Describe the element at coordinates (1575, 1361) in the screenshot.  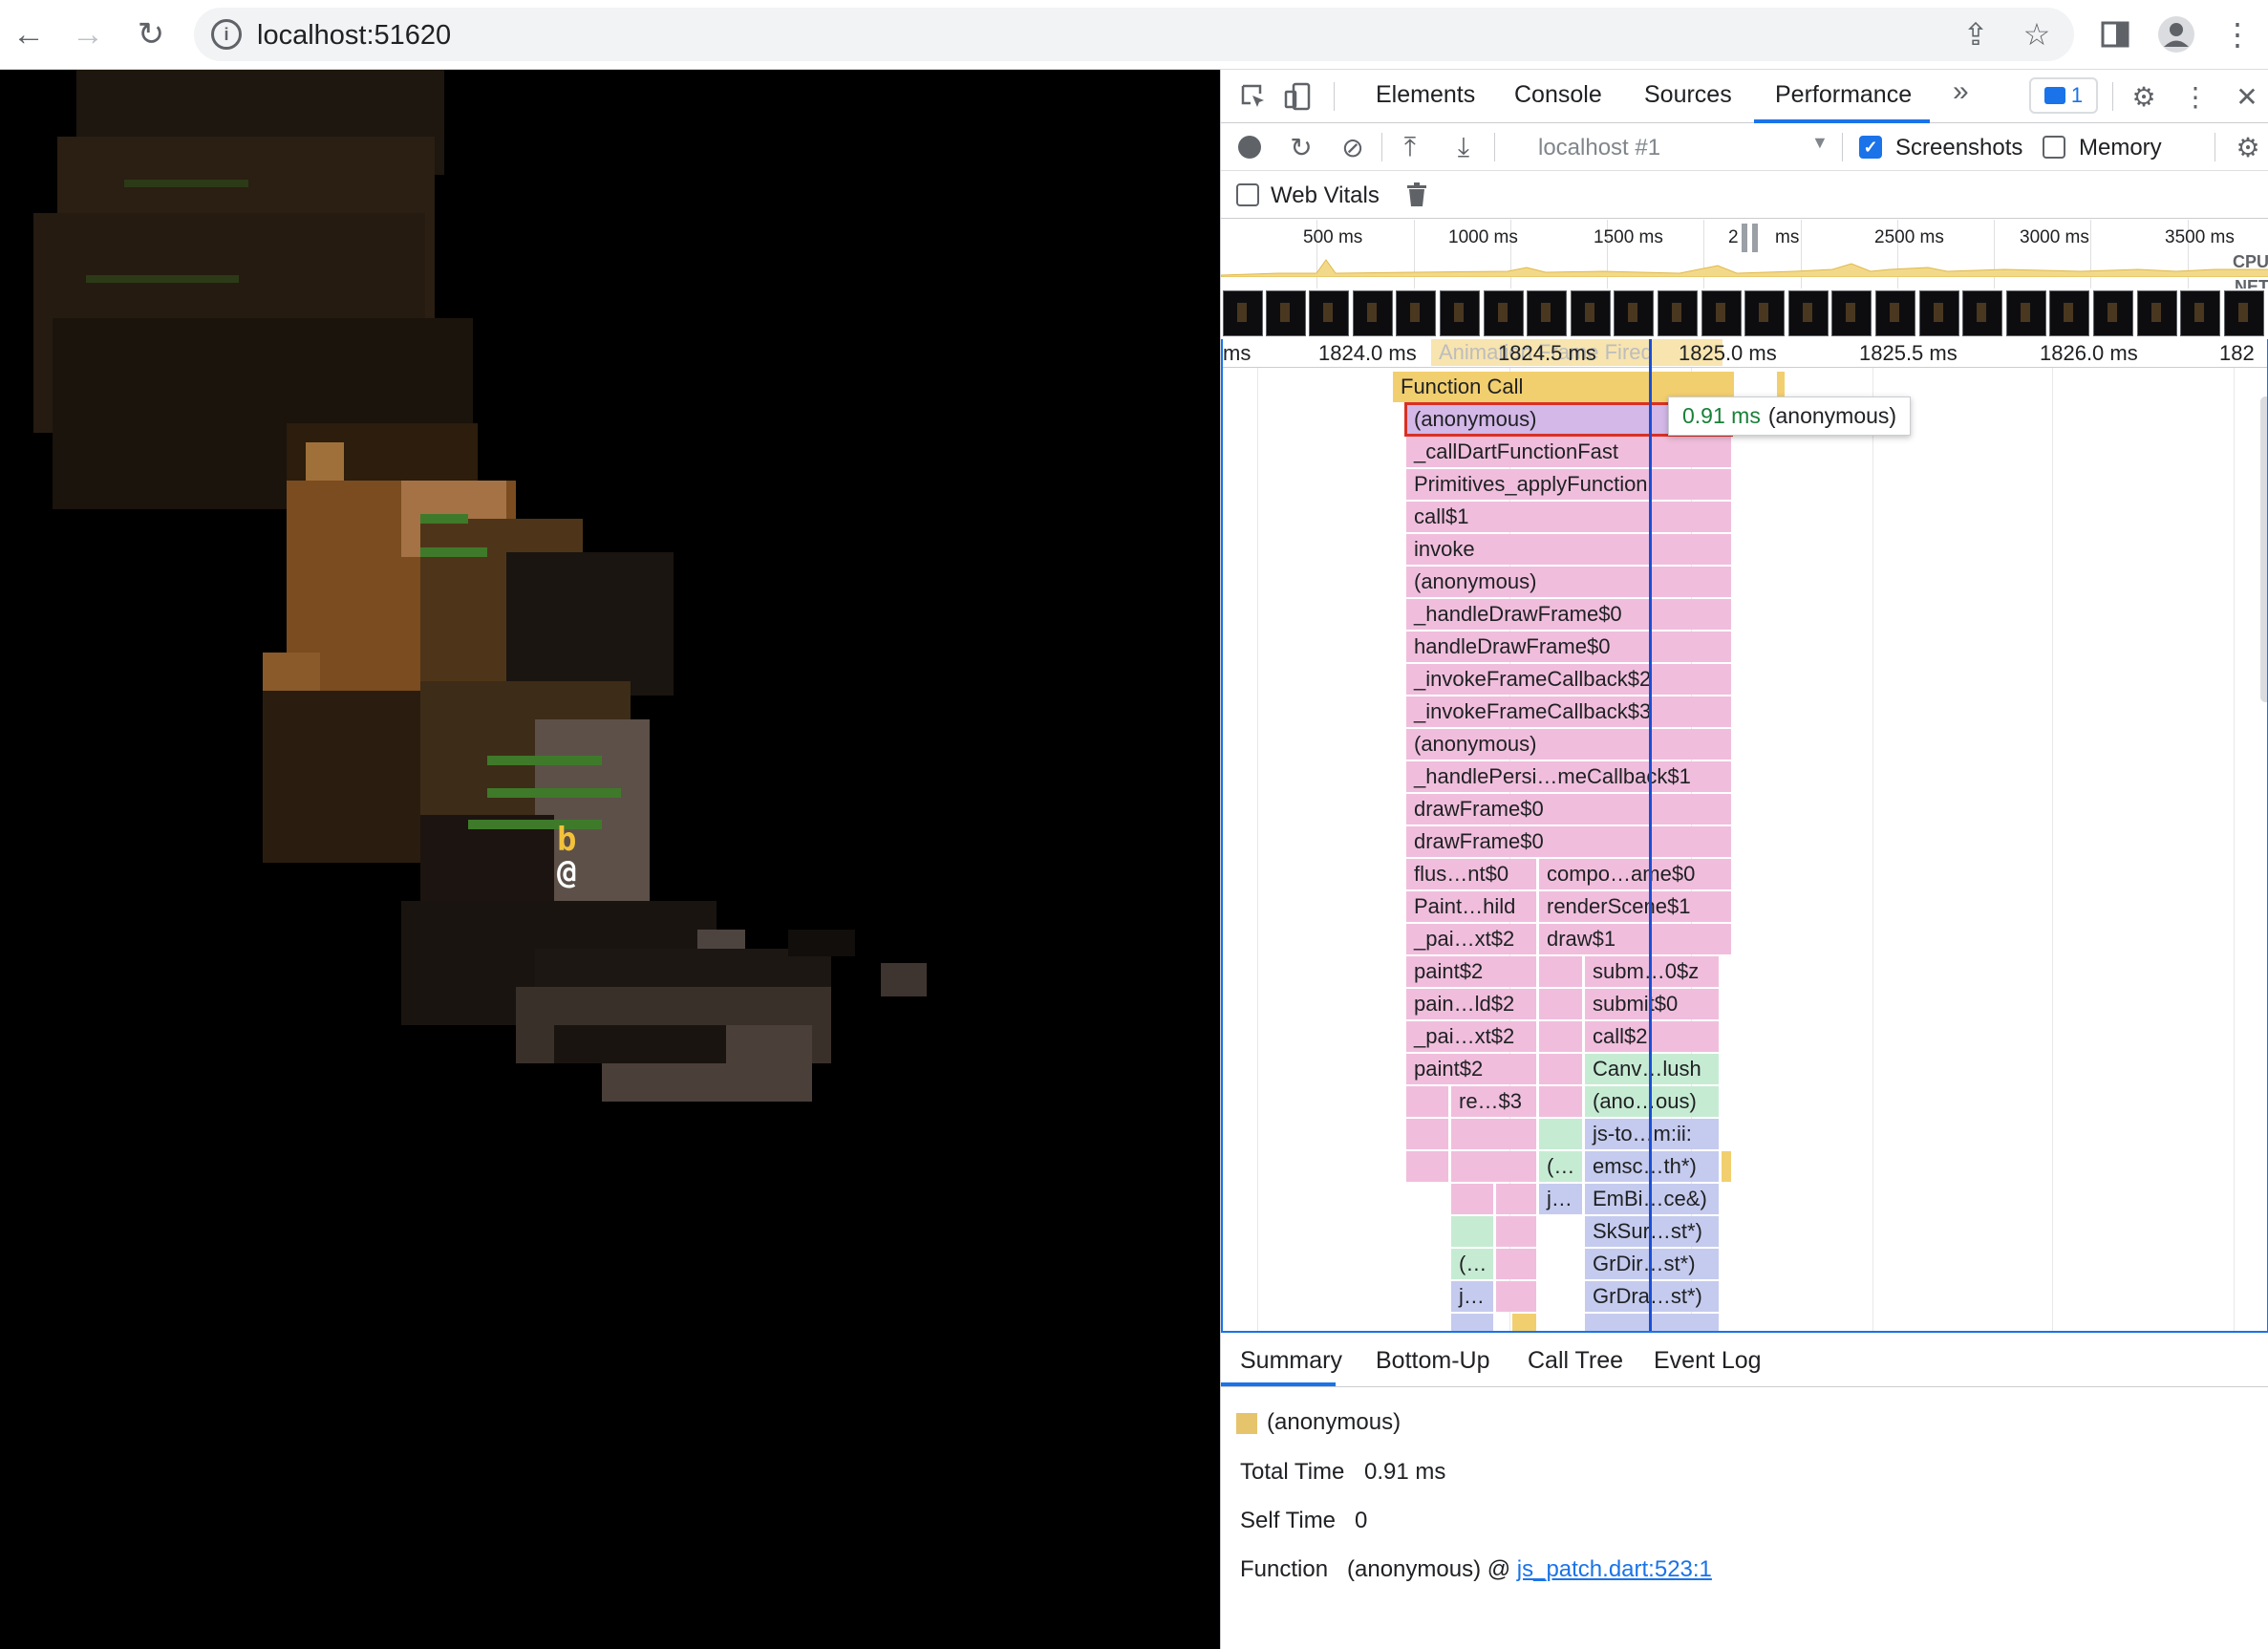
I see `tab-call-tree: Call Tree` at that location.